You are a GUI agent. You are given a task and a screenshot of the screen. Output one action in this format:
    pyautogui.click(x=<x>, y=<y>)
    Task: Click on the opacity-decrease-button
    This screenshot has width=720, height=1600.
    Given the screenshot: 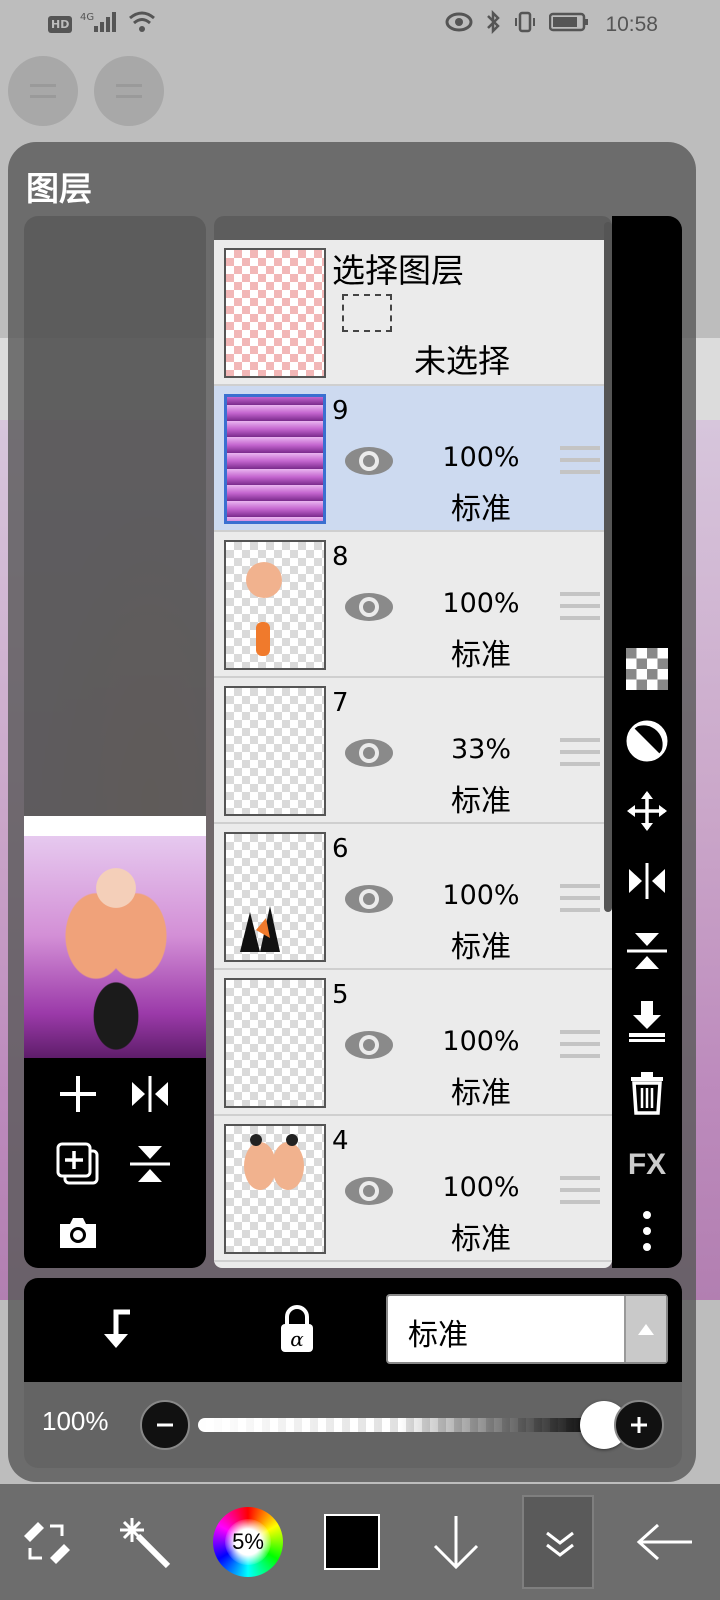 What is the action you would take?
    pyautogui.click(x=165, y=1425)
    